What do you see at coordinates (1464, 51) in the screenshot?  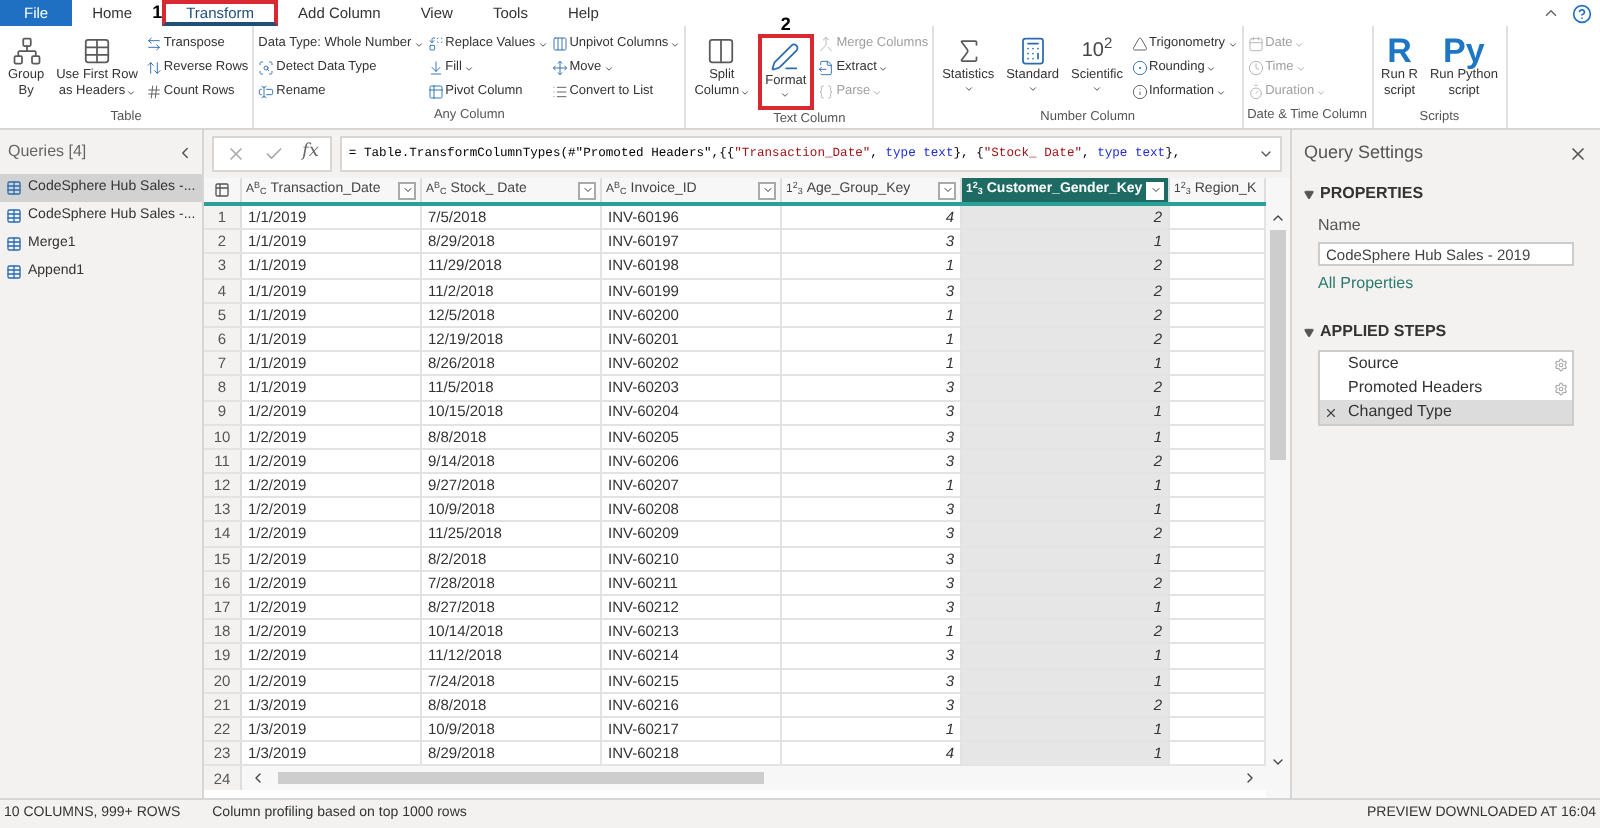 I see `glyph-icon: Py` at bounding box center [1464, 51].